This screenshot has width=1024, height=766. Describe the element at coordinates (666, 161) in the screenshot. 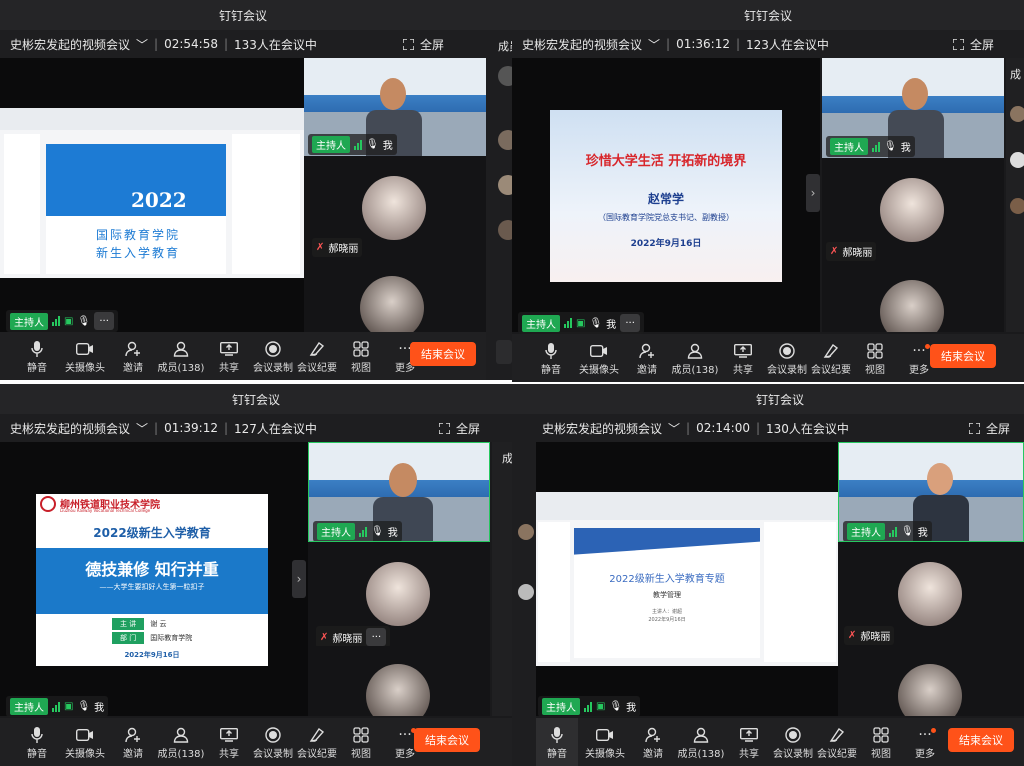

I see `slide-title: 珍惜大学生活 开拓新的境界` at that location.